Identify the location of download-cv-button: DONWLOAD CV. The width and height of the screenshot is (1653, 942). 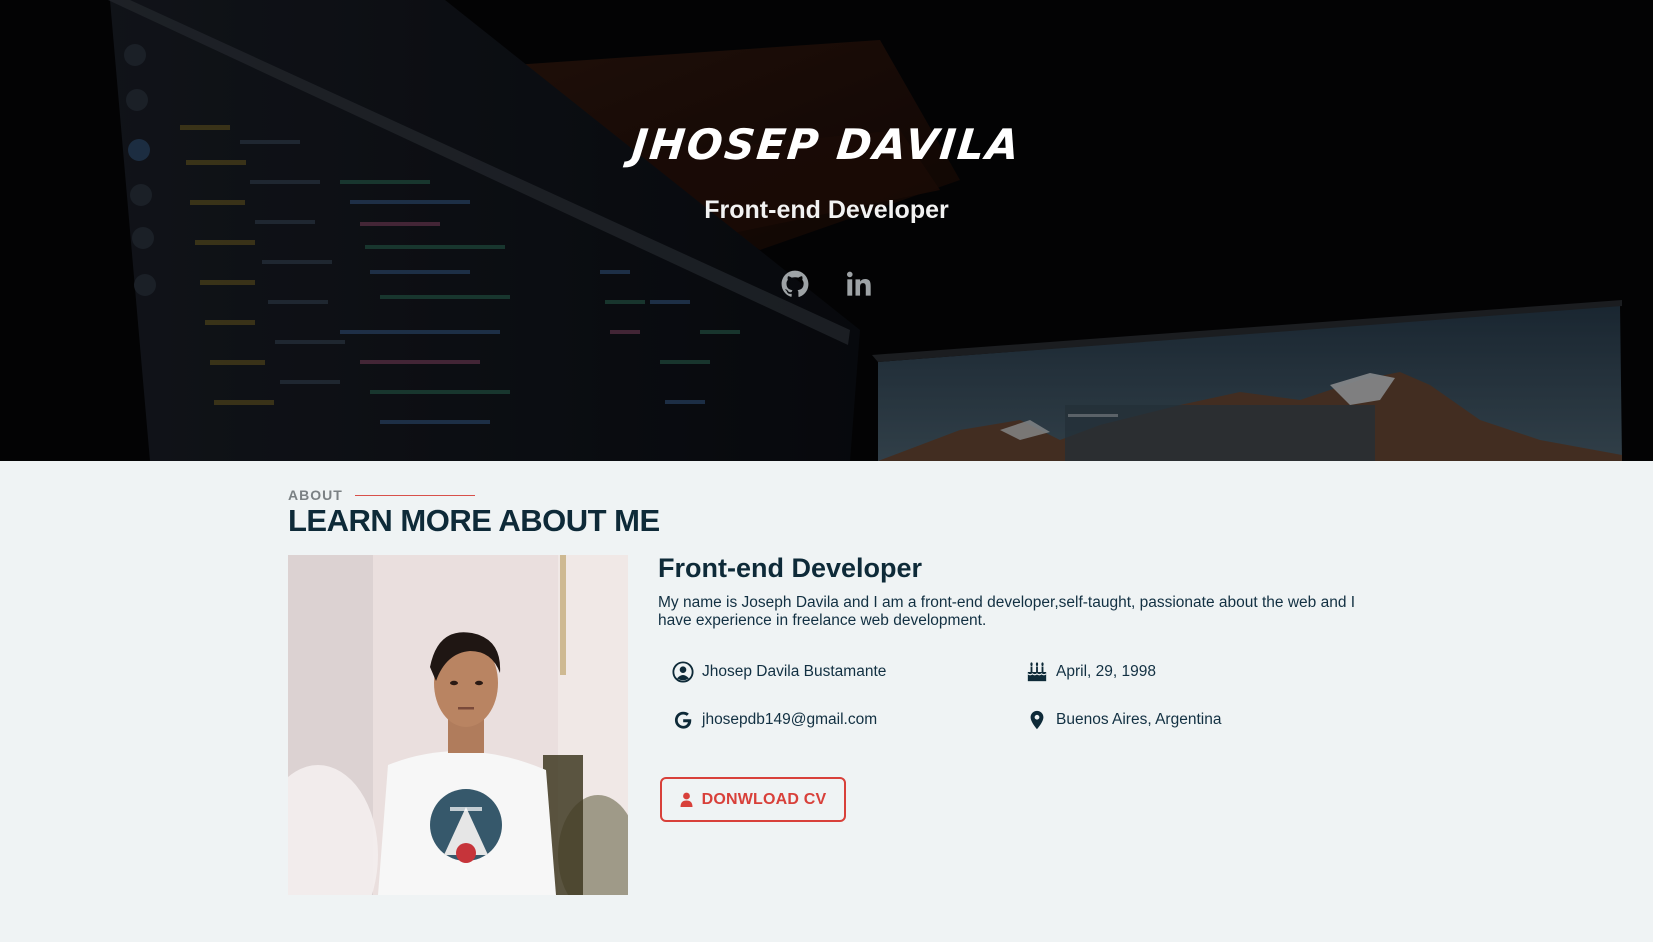
(753, 799).